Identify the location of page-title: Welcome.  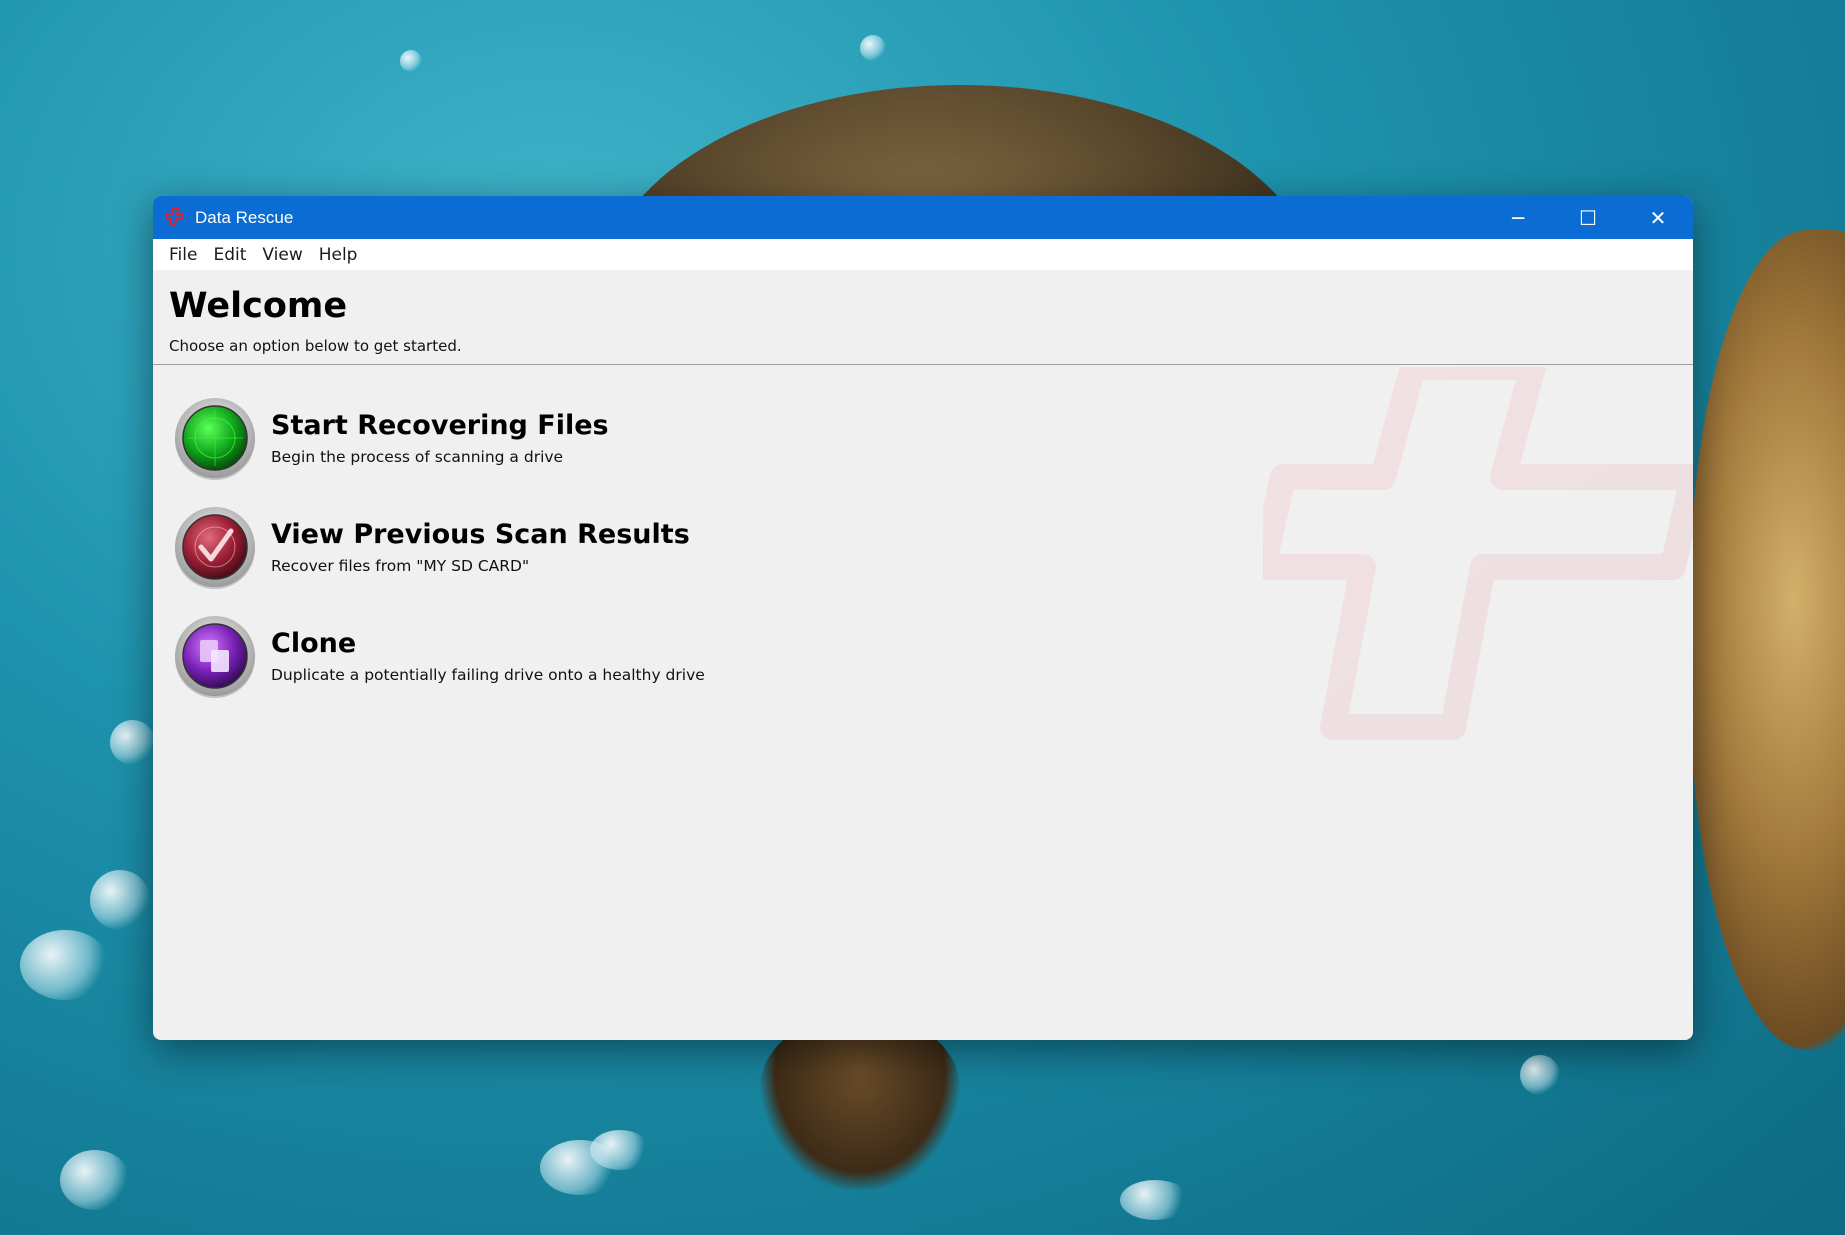
(258, 306).